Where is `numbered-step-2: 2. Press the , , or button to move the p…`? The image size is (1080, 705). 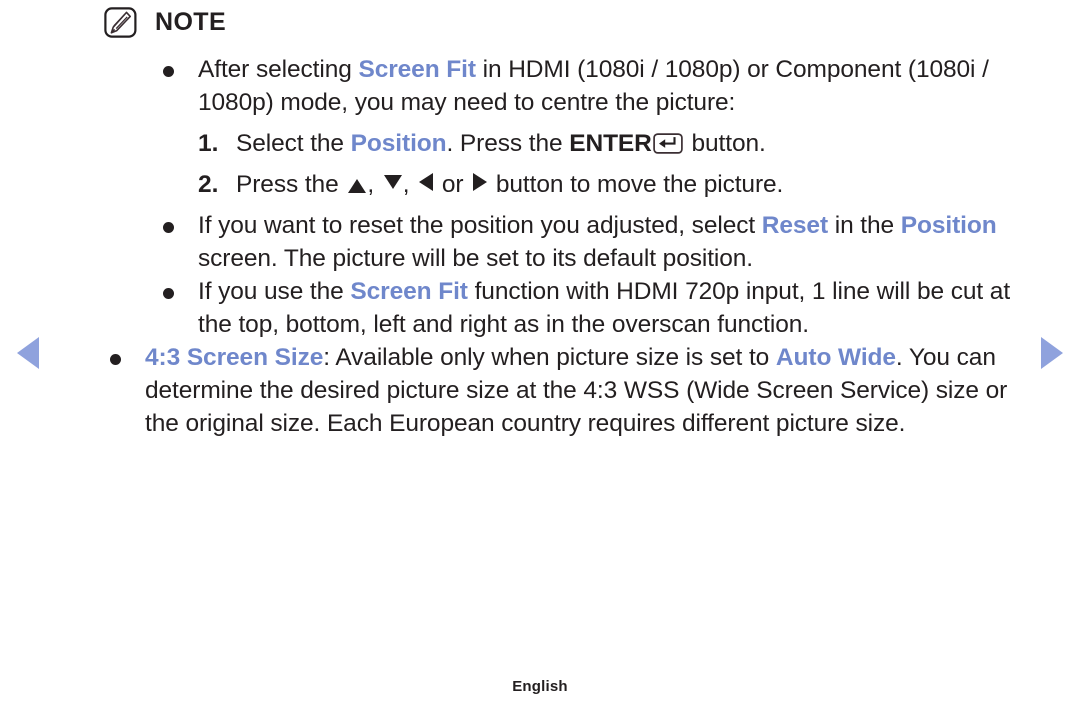 numbered-step-2: 2. Press the , , or button to move the p… is located at coordinates (540, 184).